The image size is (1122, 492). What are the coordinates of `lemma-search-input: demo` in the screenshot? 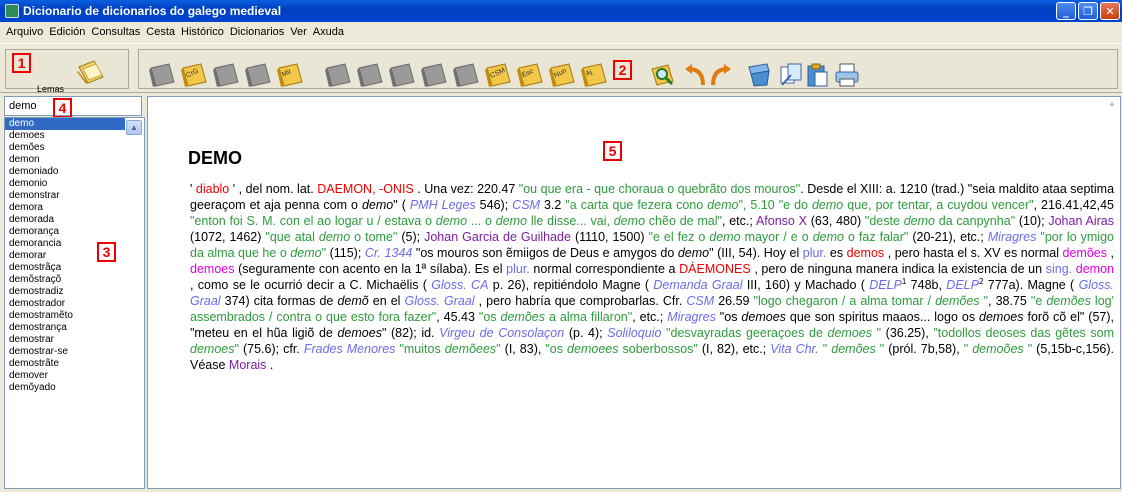 It's located at (73, 106).